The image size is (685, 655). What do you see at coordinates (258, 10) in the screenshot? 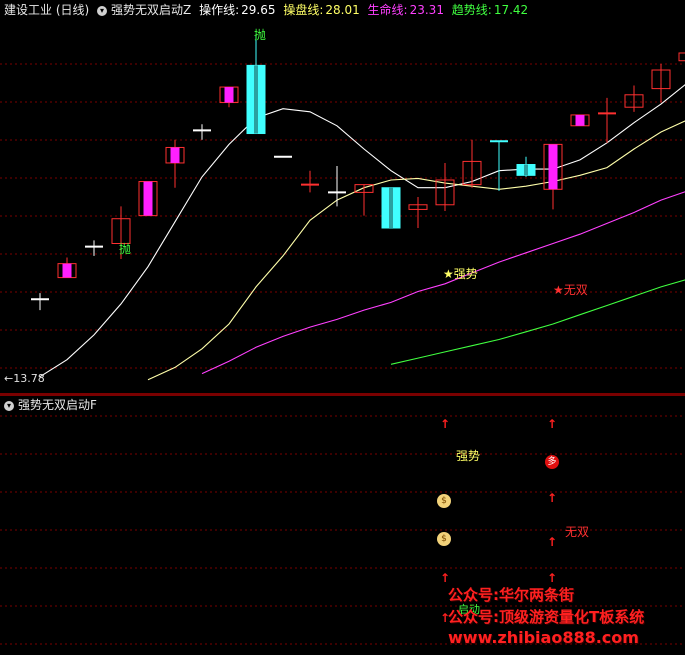
I see `line-op-value: 29.65` at bounding box center [258, 10].